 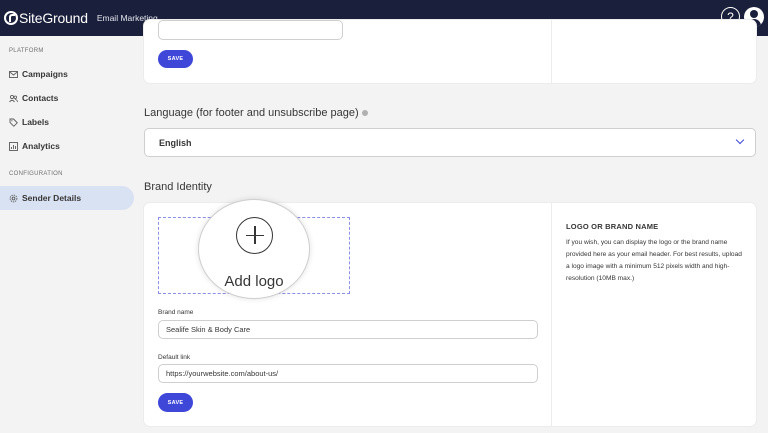 What do you see at coordinates (175, 402) in the screenshot?
I see `brand-save-button: SAVE` at bounding box center [175, 402].